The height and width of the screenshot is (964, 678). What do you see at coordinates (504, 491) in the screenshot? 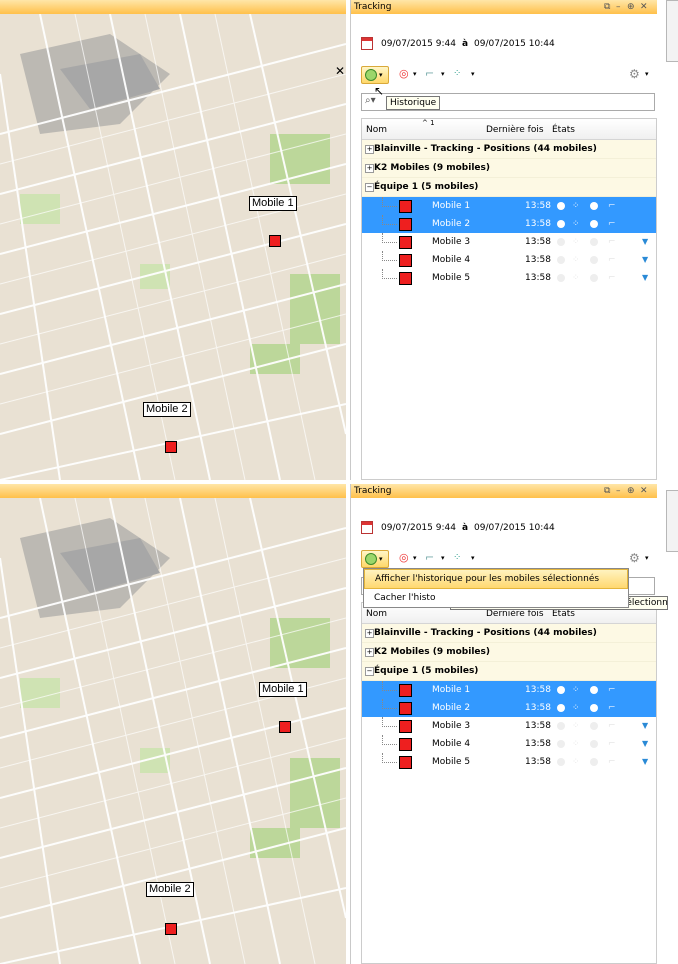
I see `panel-title-bar: Tracking ⧉ – ⊕ ✕` at bounding box center [504, 491].